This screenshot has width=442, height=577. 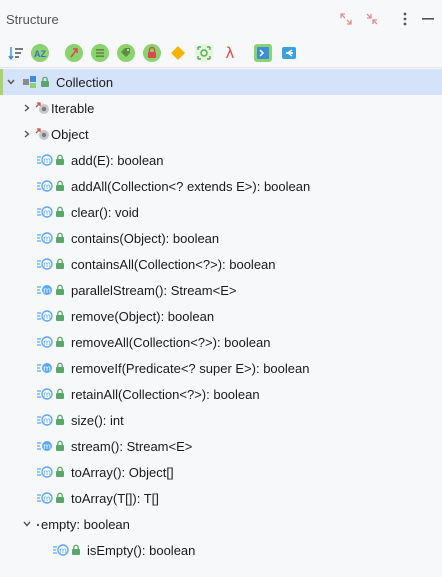 I want to click on tree-node-label: stream(): Stream<E>, so click(x=132, y=446).